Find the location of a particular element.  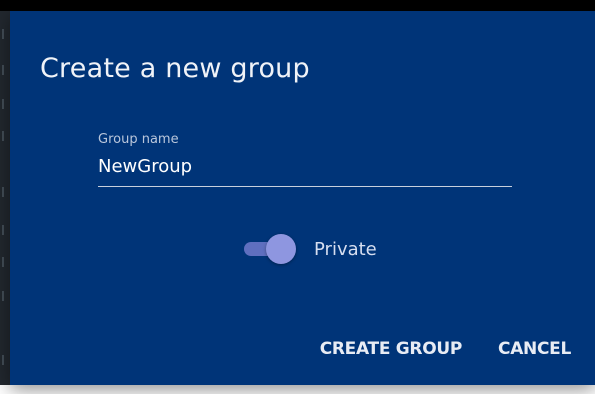

private-toggle is located at coordinates (269, 249).